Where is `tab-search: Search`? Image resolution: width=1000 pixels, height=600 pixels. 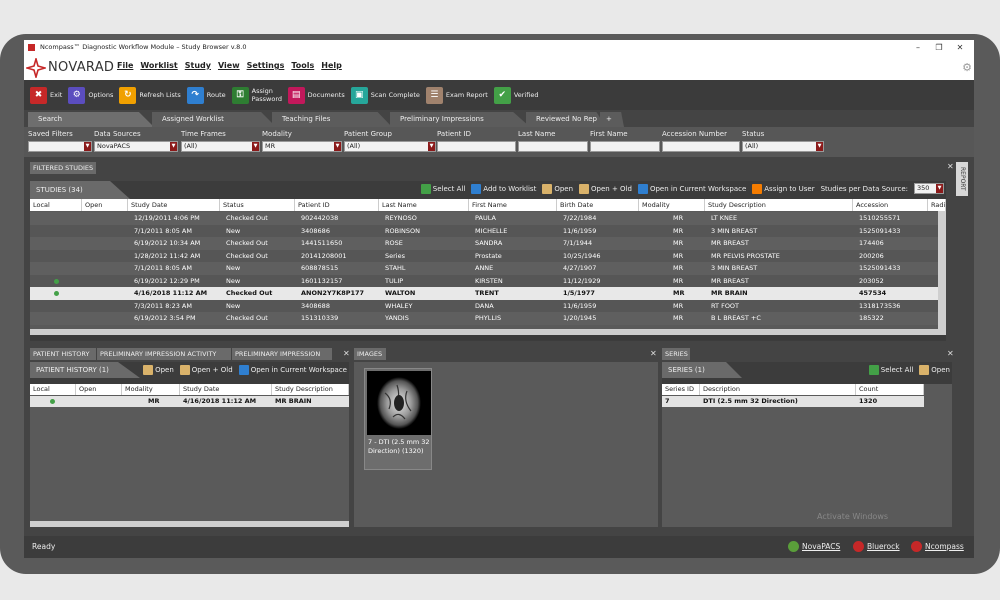 tab-search: Search is located at coordinates (91, 119).